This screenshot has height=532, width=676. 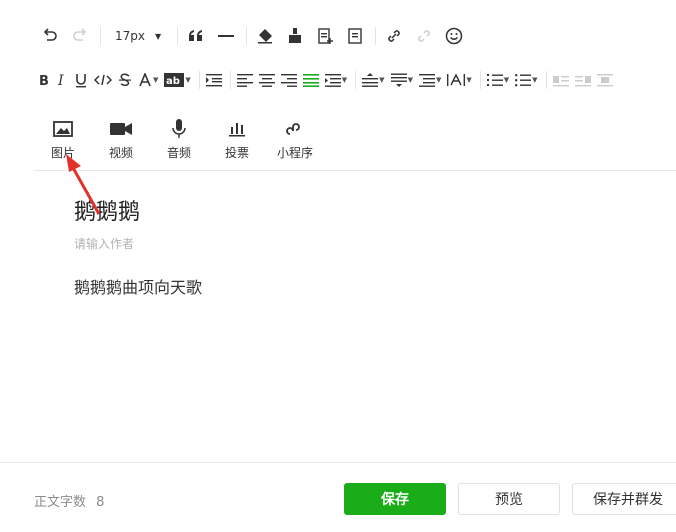 I want to click on mini-program-icon, so click(x=295, y=129).